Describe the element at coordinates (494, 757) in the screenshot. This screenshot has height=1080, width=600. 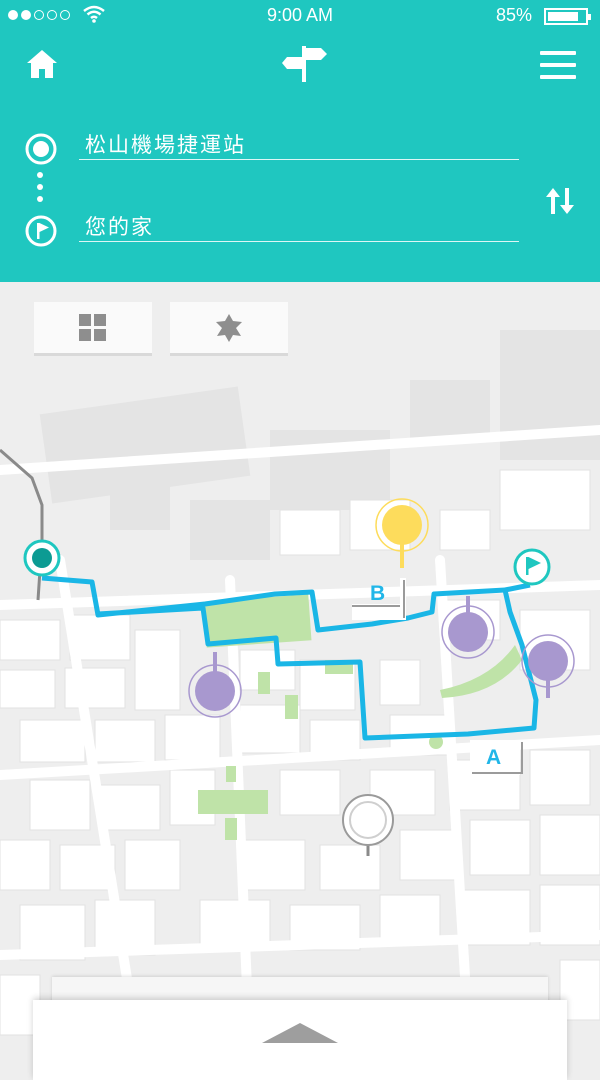
I see `map-label-a: A` at that location.